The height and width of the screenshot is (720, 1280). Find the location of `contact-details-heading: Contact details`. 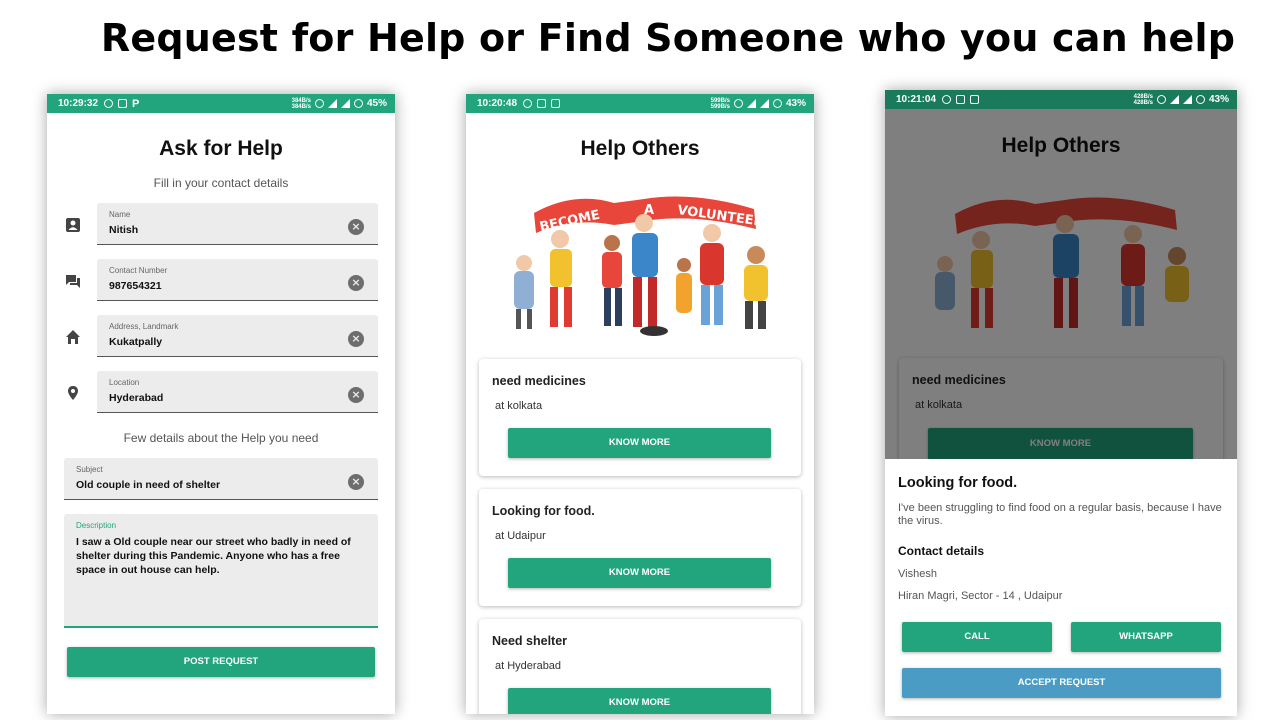

contact-details-heading: Contact details is located at coordinates (941, 551).